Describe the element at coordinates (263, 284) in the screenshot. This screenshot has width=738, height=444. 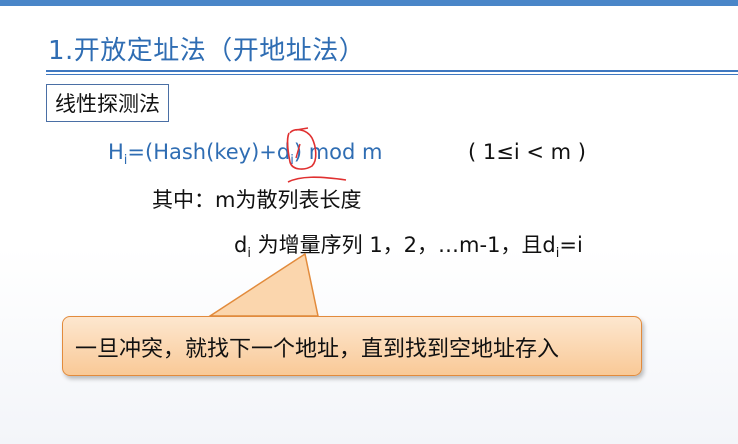
I see `callout-pointer` at that location.